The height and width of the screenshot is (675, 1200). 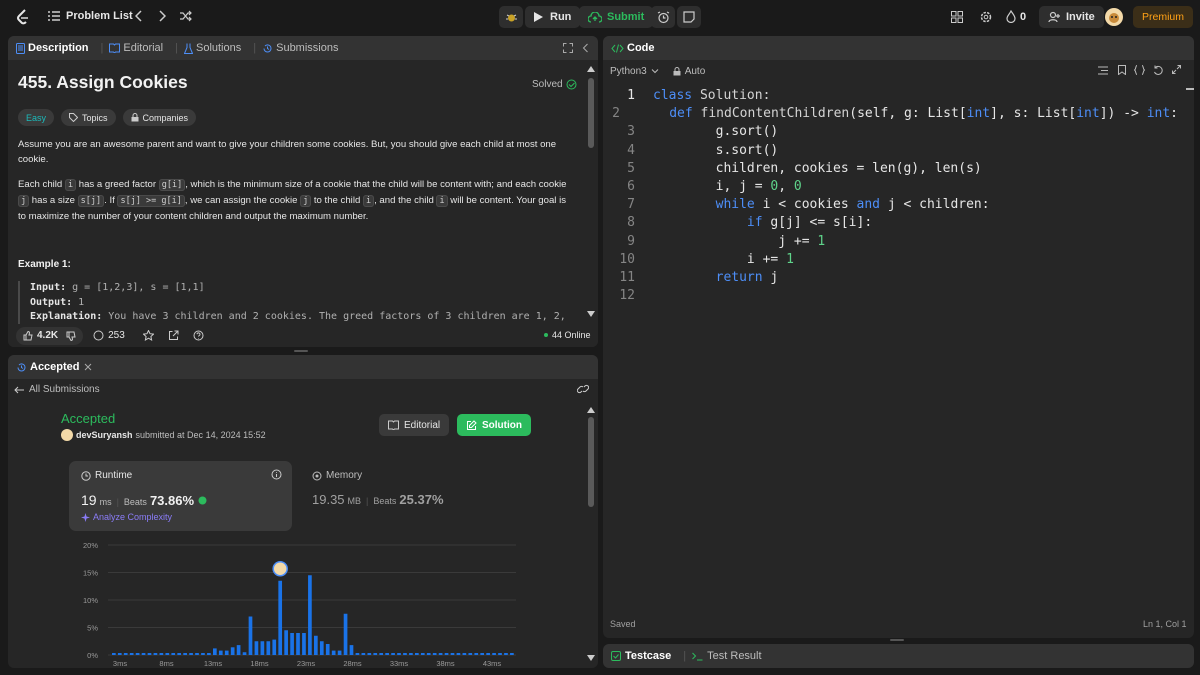 What do you see at coordinates (511, 17) in the screenshot?
I see `debug-button` at bounding box center [511, 17].